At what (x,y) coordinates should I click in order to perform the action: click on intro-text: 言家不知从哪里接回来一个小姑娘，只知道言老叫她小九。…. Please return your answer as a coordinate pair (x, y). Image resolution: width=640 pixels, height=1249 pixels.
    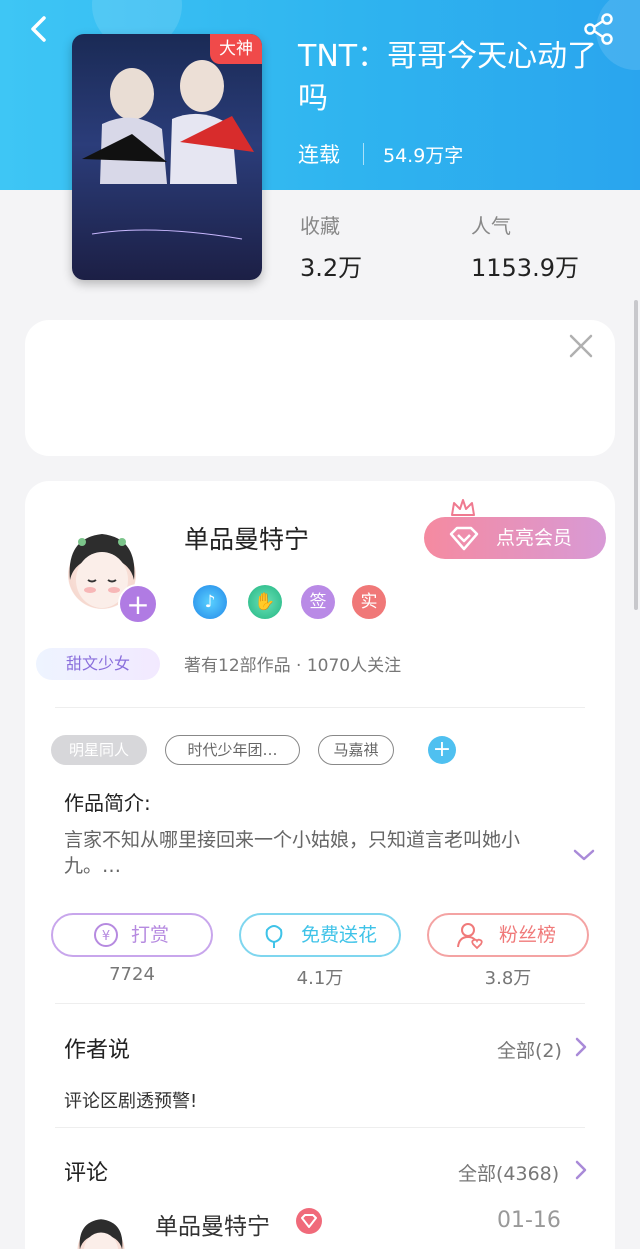
    Looking at the image, I should click on (309, 853).